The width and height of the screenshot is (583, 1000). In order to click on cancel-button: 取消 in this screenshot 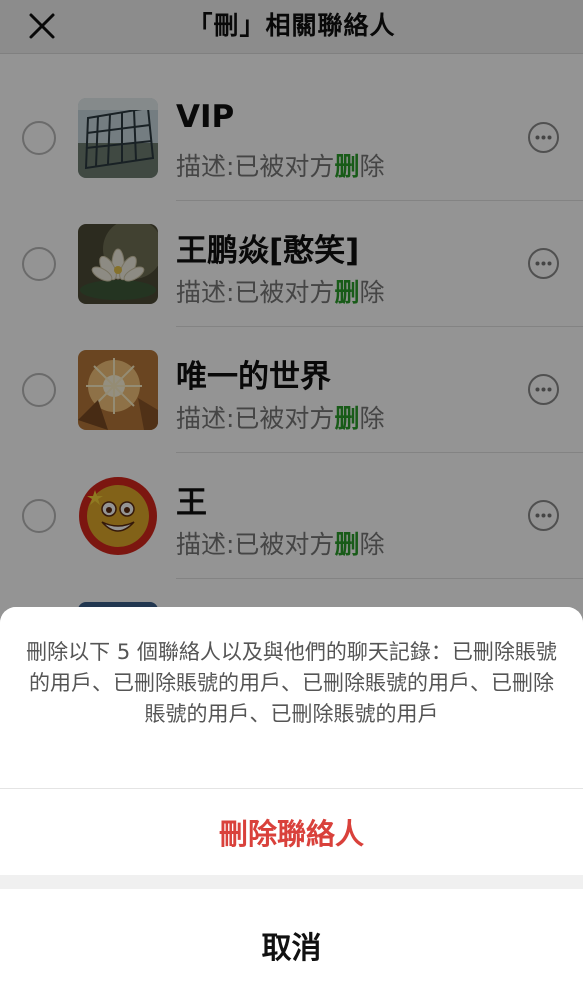, I will do `click(291, 944)`.